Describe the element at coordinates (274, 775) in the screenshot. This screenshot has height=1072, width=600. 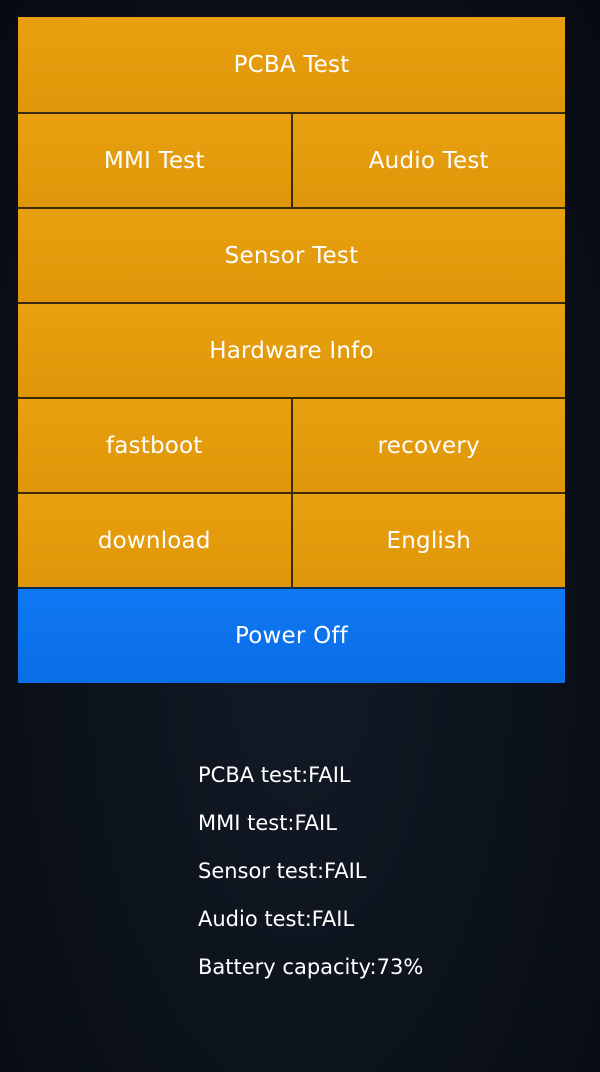
I see `pcba-result: PCBA test:FAIL` at that location.